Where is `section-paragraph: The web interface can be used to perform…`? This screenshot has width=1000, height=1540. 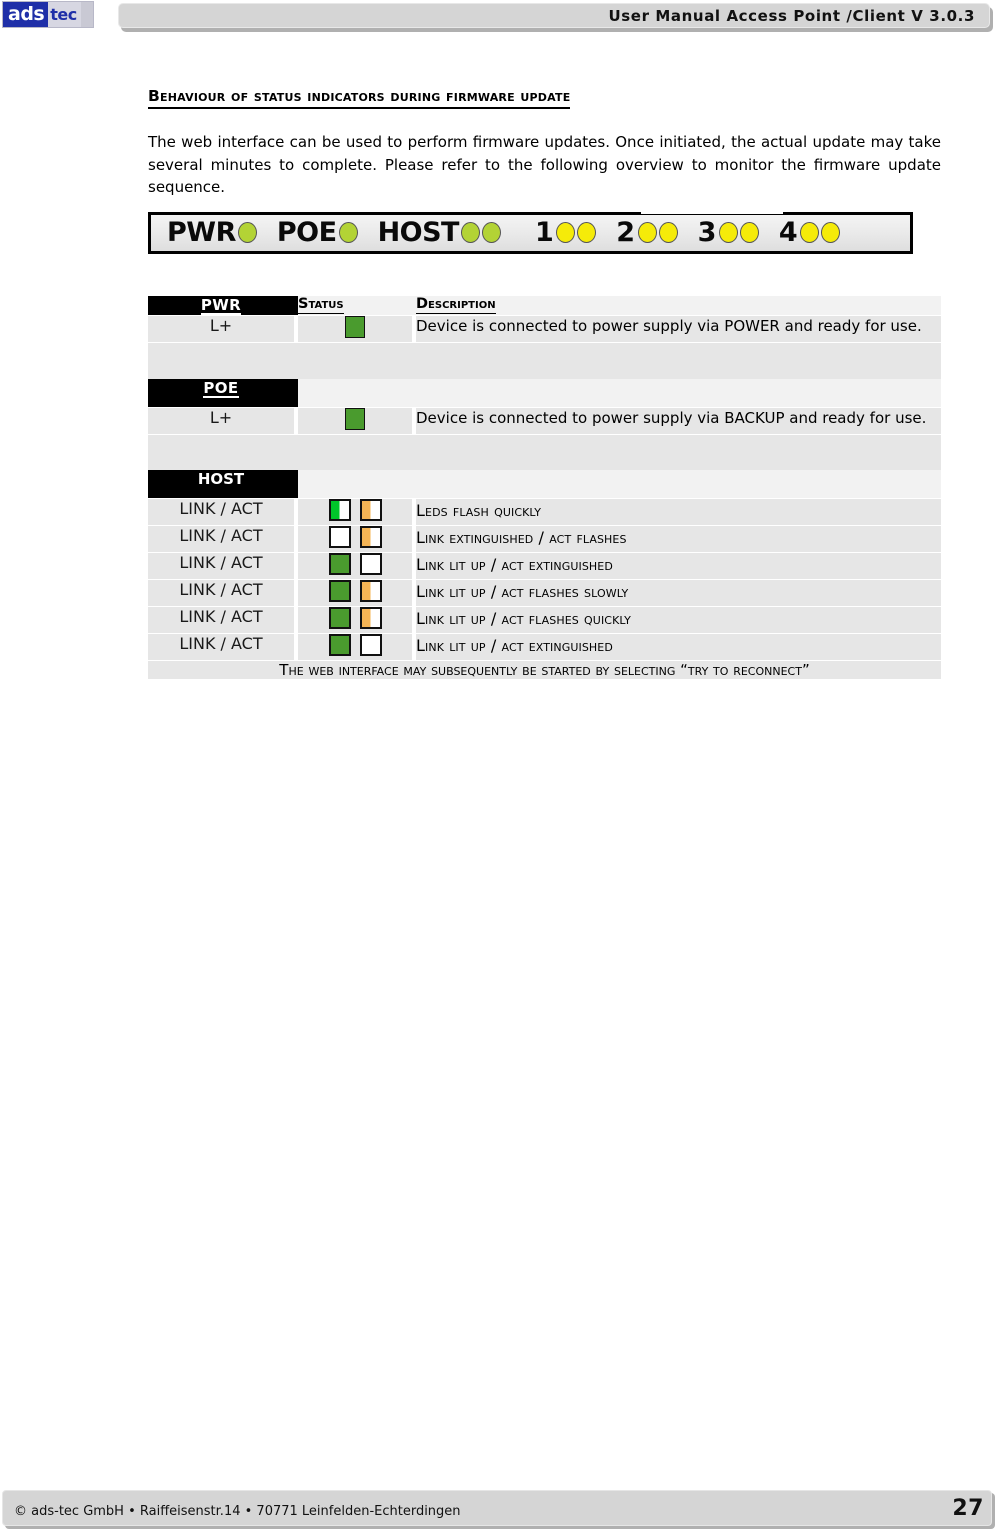 section-paragraph: The web interface can be used to perform… is located at coordinates (544, 164).